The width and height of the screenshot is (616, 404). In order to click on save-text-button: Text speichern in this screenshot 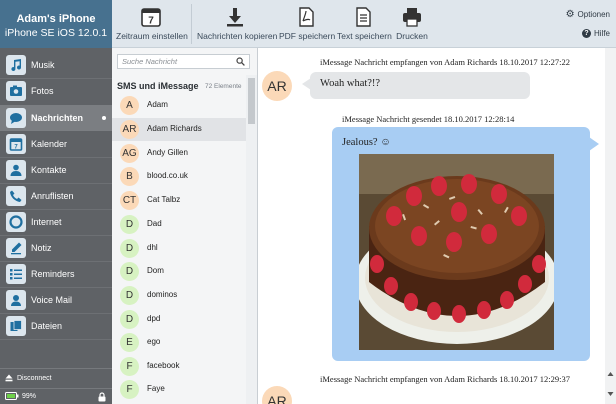, I will do `click(364, 23)`.